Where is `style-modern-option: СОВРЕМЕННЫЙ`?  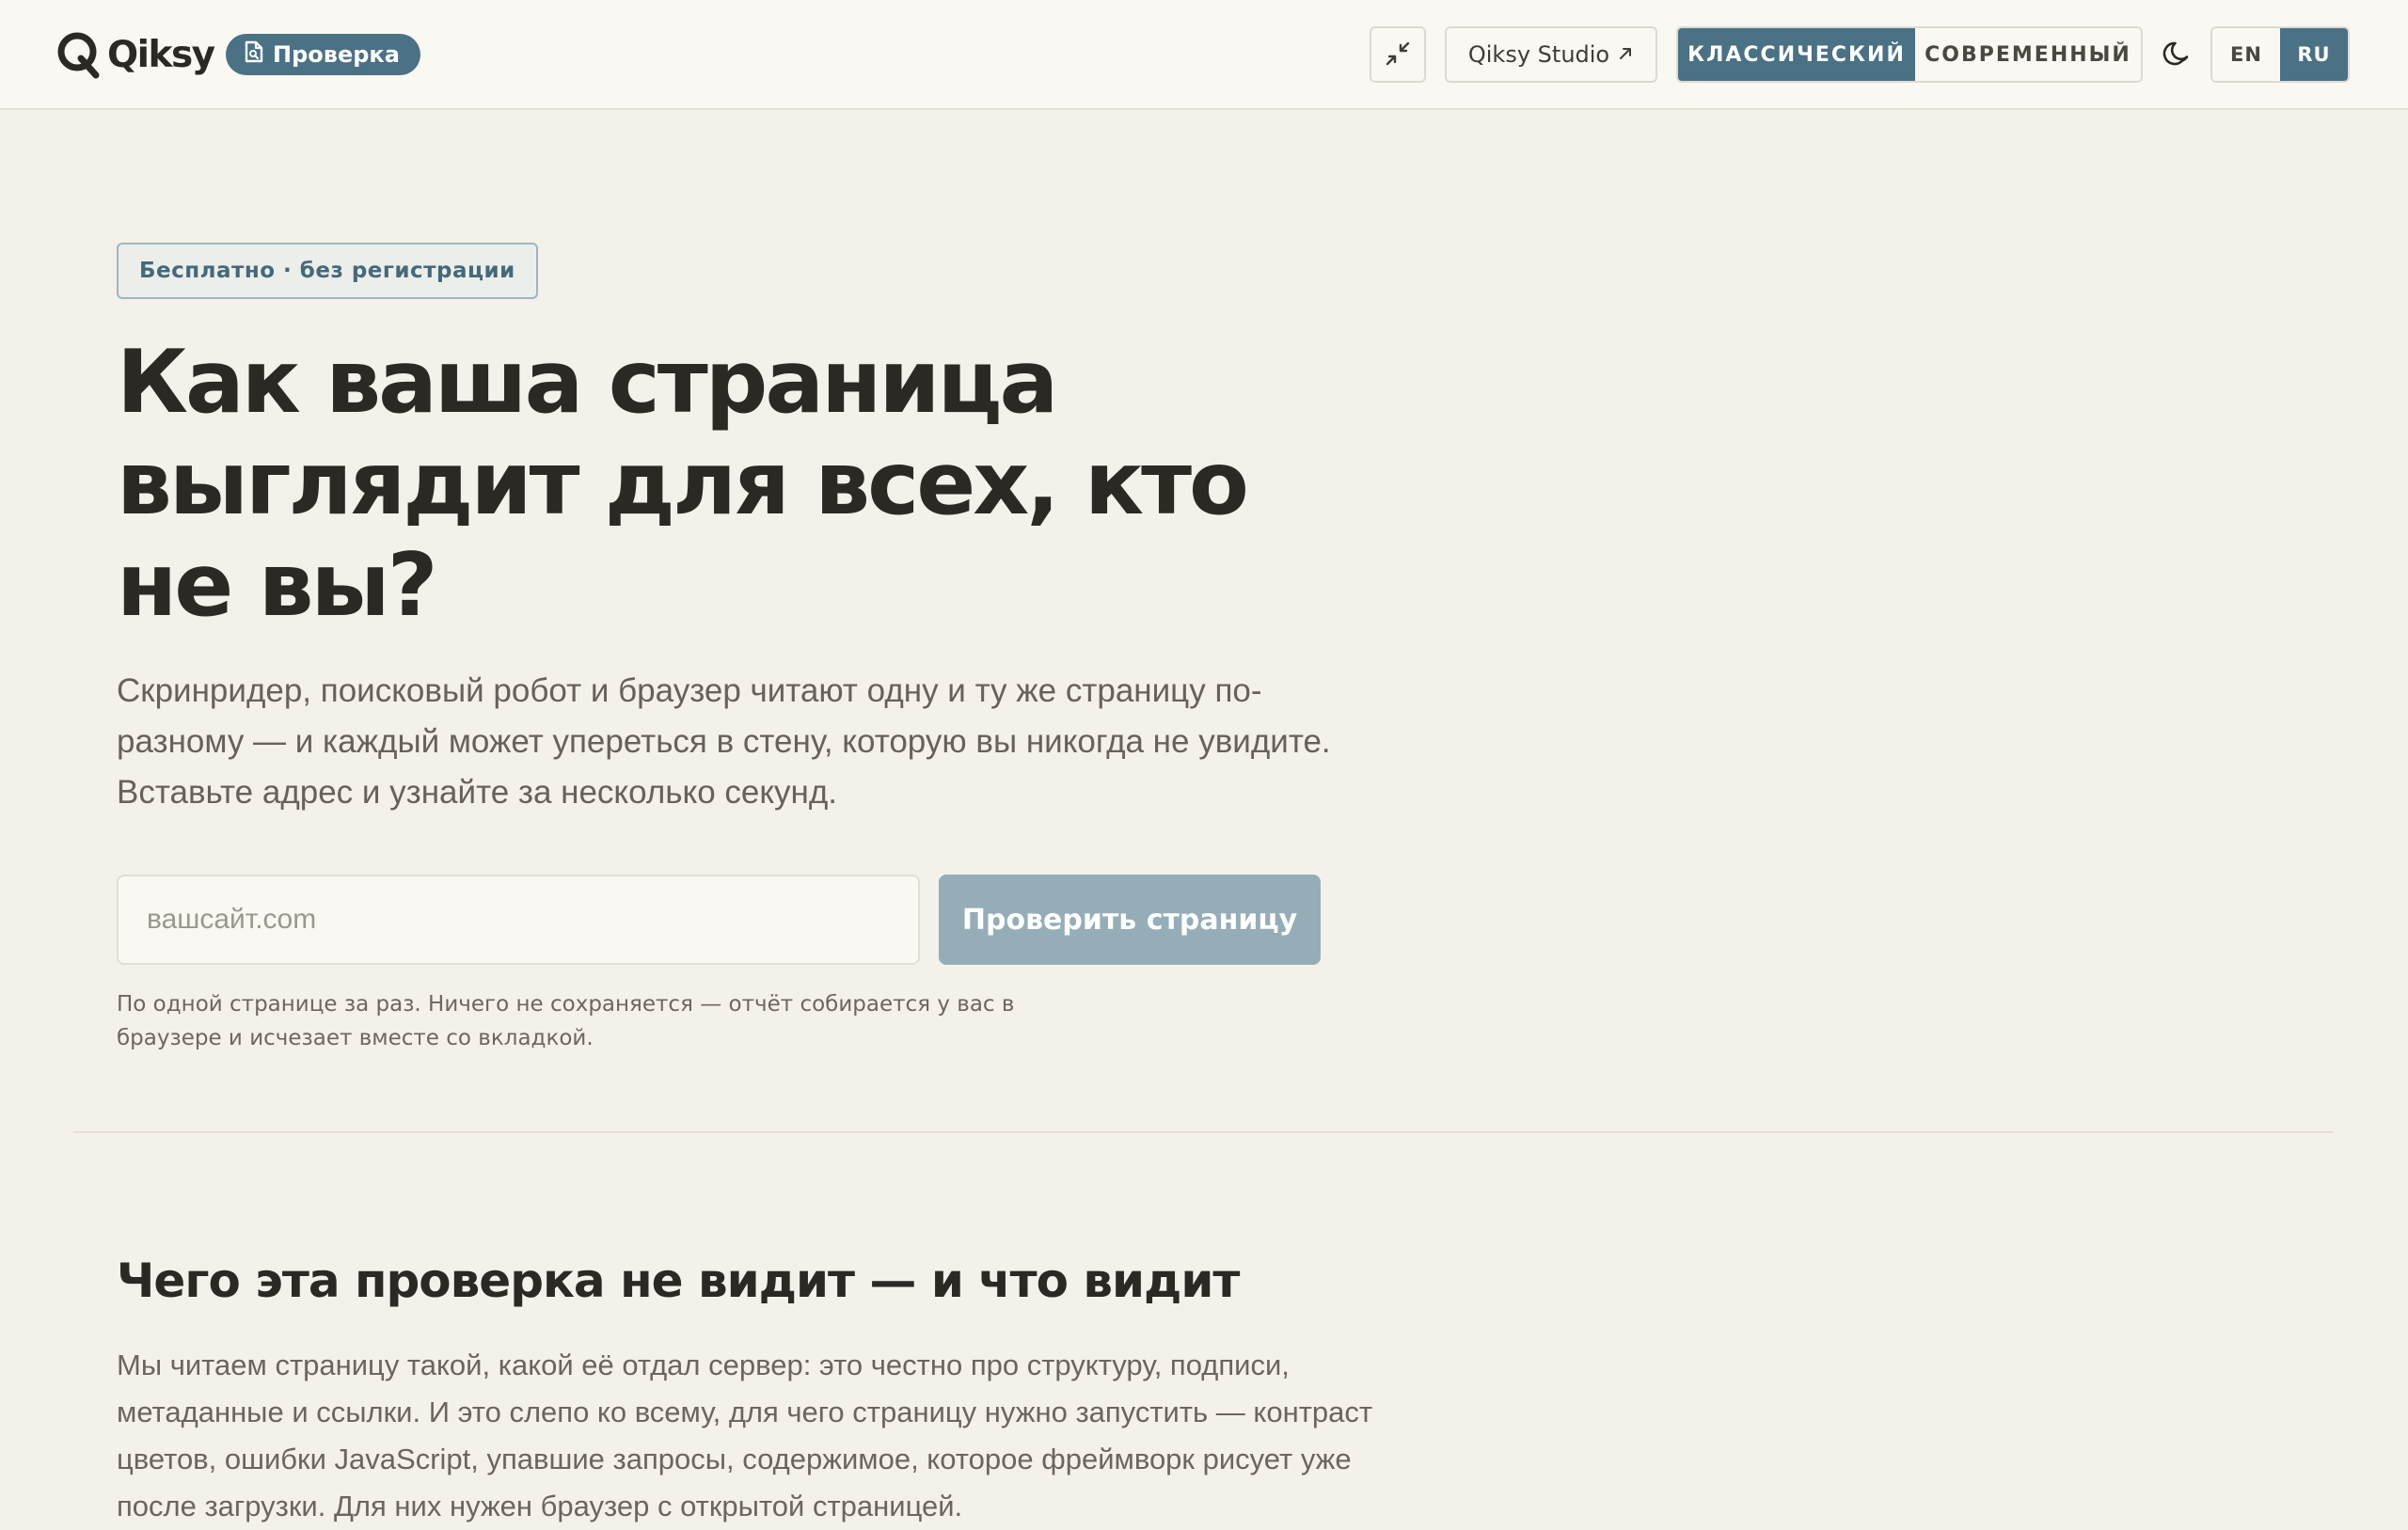
style-modern-option: СОВРЕМЕННЫЙ is located at coordinates (2028, 54).